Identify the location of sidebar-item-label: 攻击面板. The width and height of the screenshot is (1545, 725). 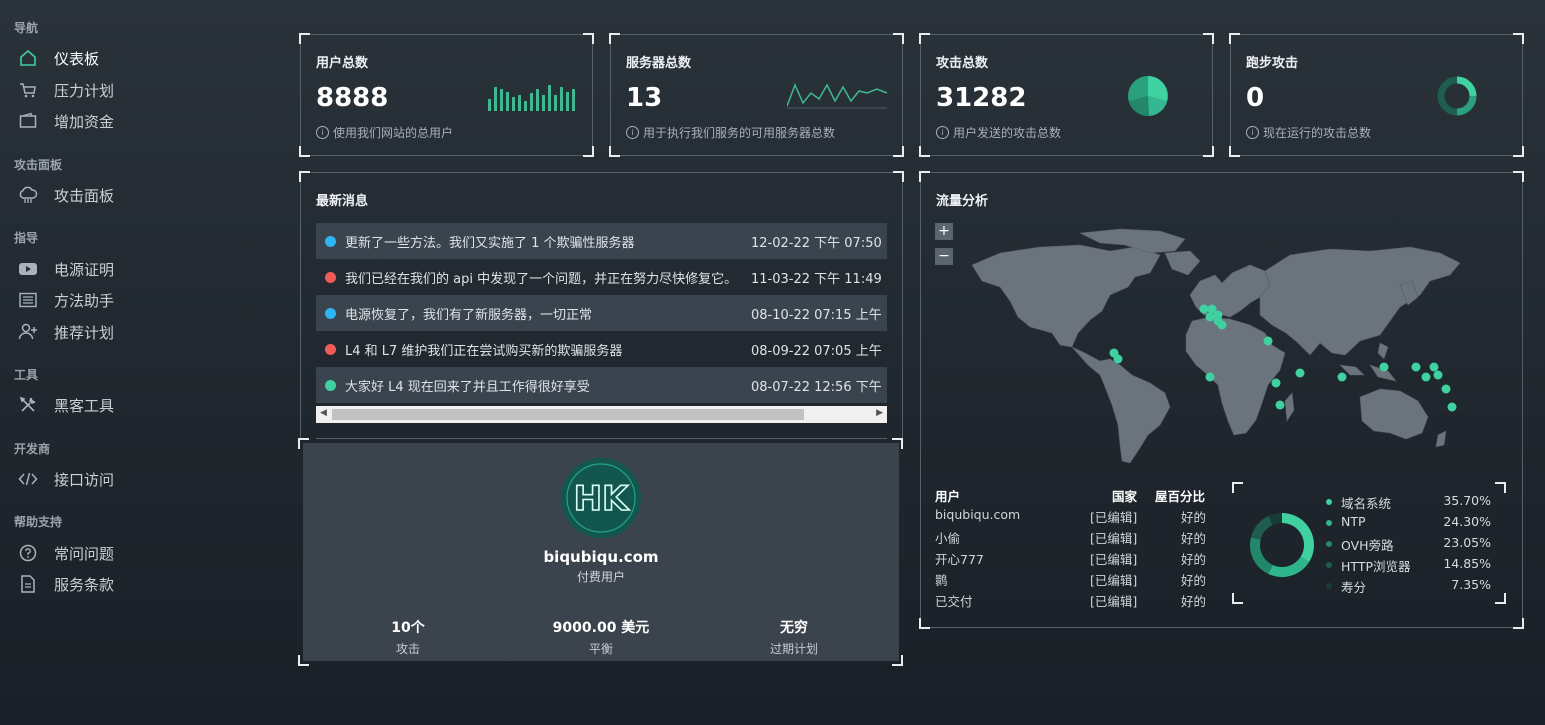
(84, 195).